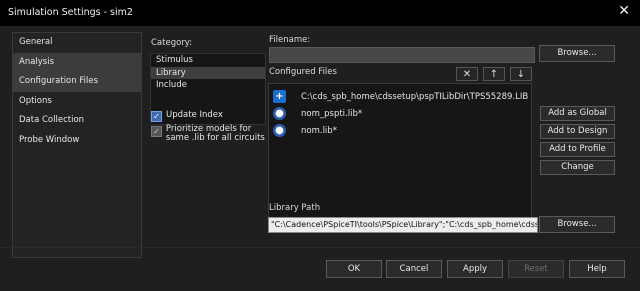 This screenshot has height=291, width=640. I want to click on nav-item-configuration-files: Configuration Files, so click(77, 82).